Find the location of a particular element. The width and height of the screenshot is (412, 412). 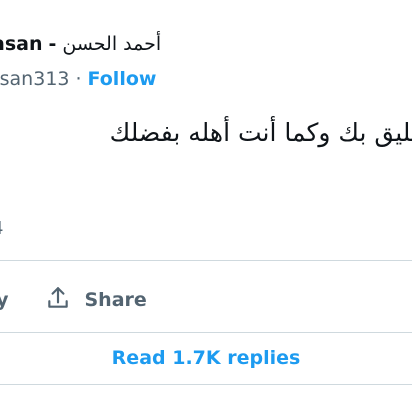

share-icon is located at coordinates (58, 300).